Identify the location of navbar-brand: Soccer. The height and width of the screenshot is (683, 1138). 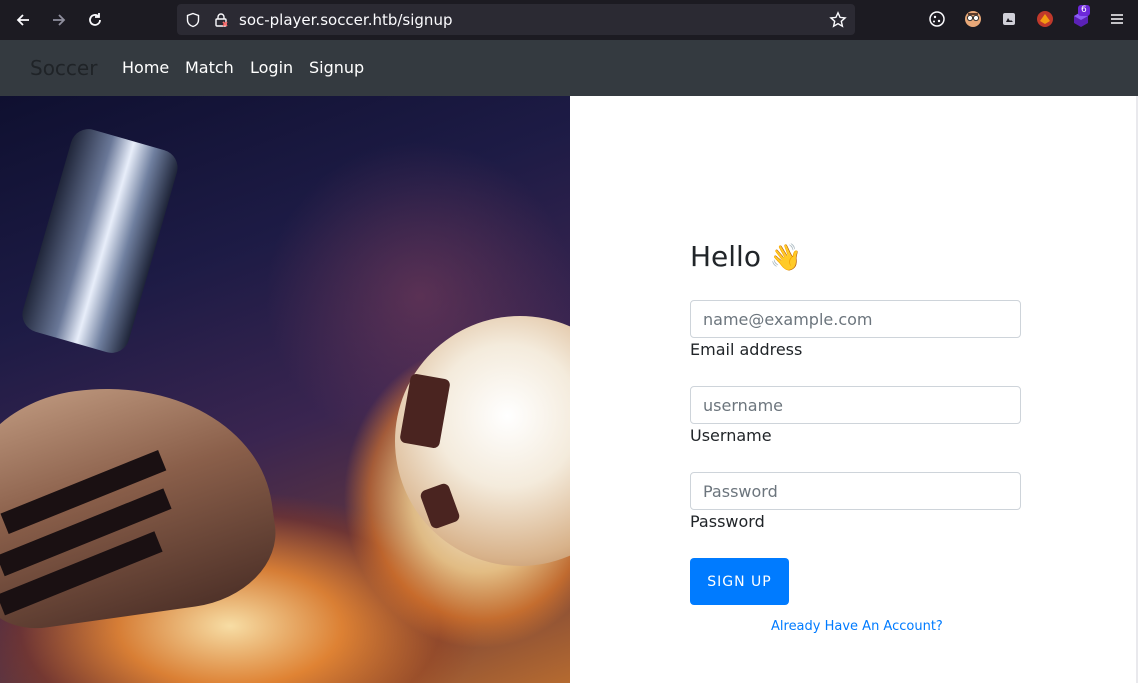
(63, 68).